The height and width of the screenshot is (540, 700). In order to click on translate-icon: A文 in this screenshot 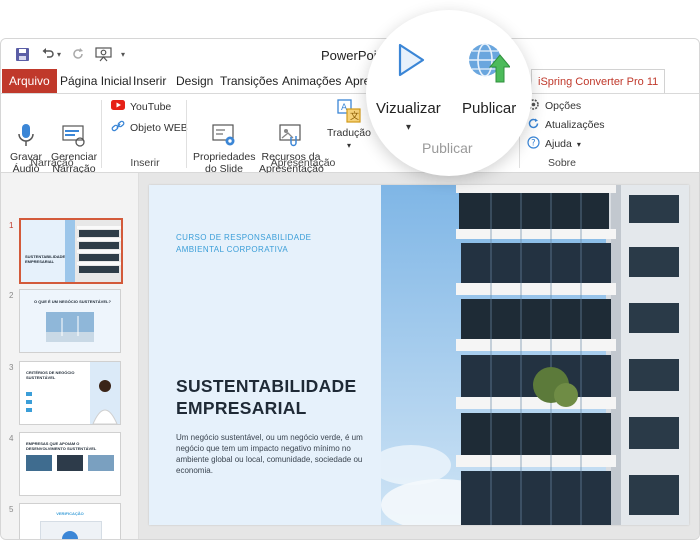, I will do `click(349, 111)`.